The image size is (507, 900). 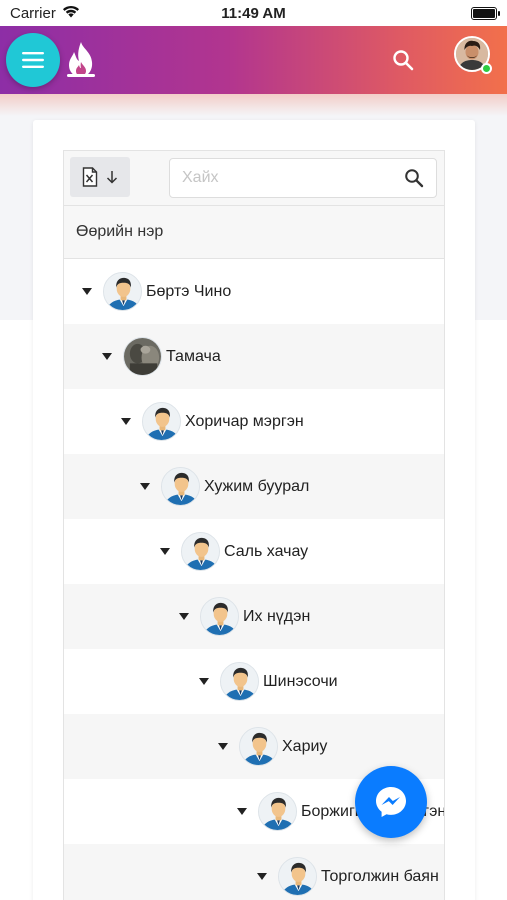 I want to click on menu-button, so click(x=33, y=60).